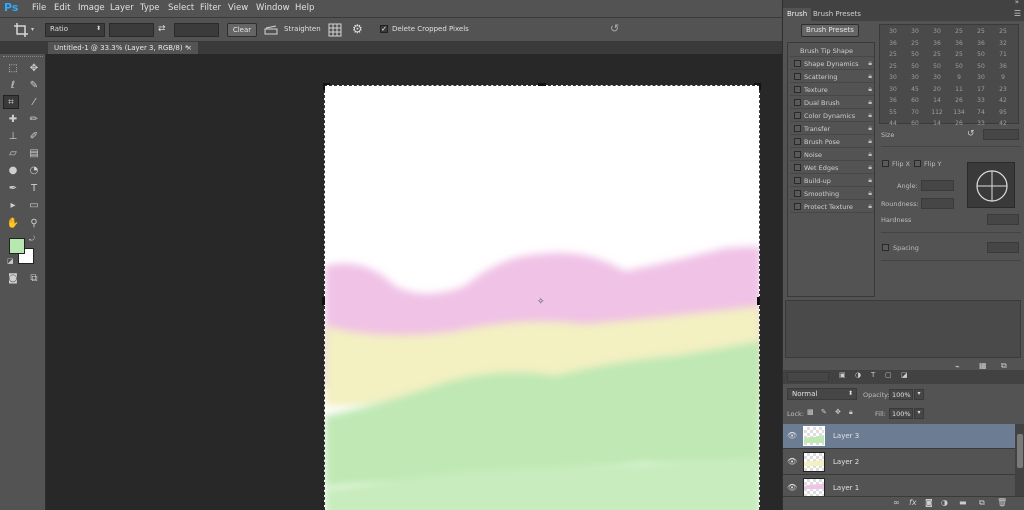 The width and height of the screenshot is (1024, 510). Describe the element at coordinates (13, 224) in the screenshot. I see `hand-tool-icon: ✋` at that location.